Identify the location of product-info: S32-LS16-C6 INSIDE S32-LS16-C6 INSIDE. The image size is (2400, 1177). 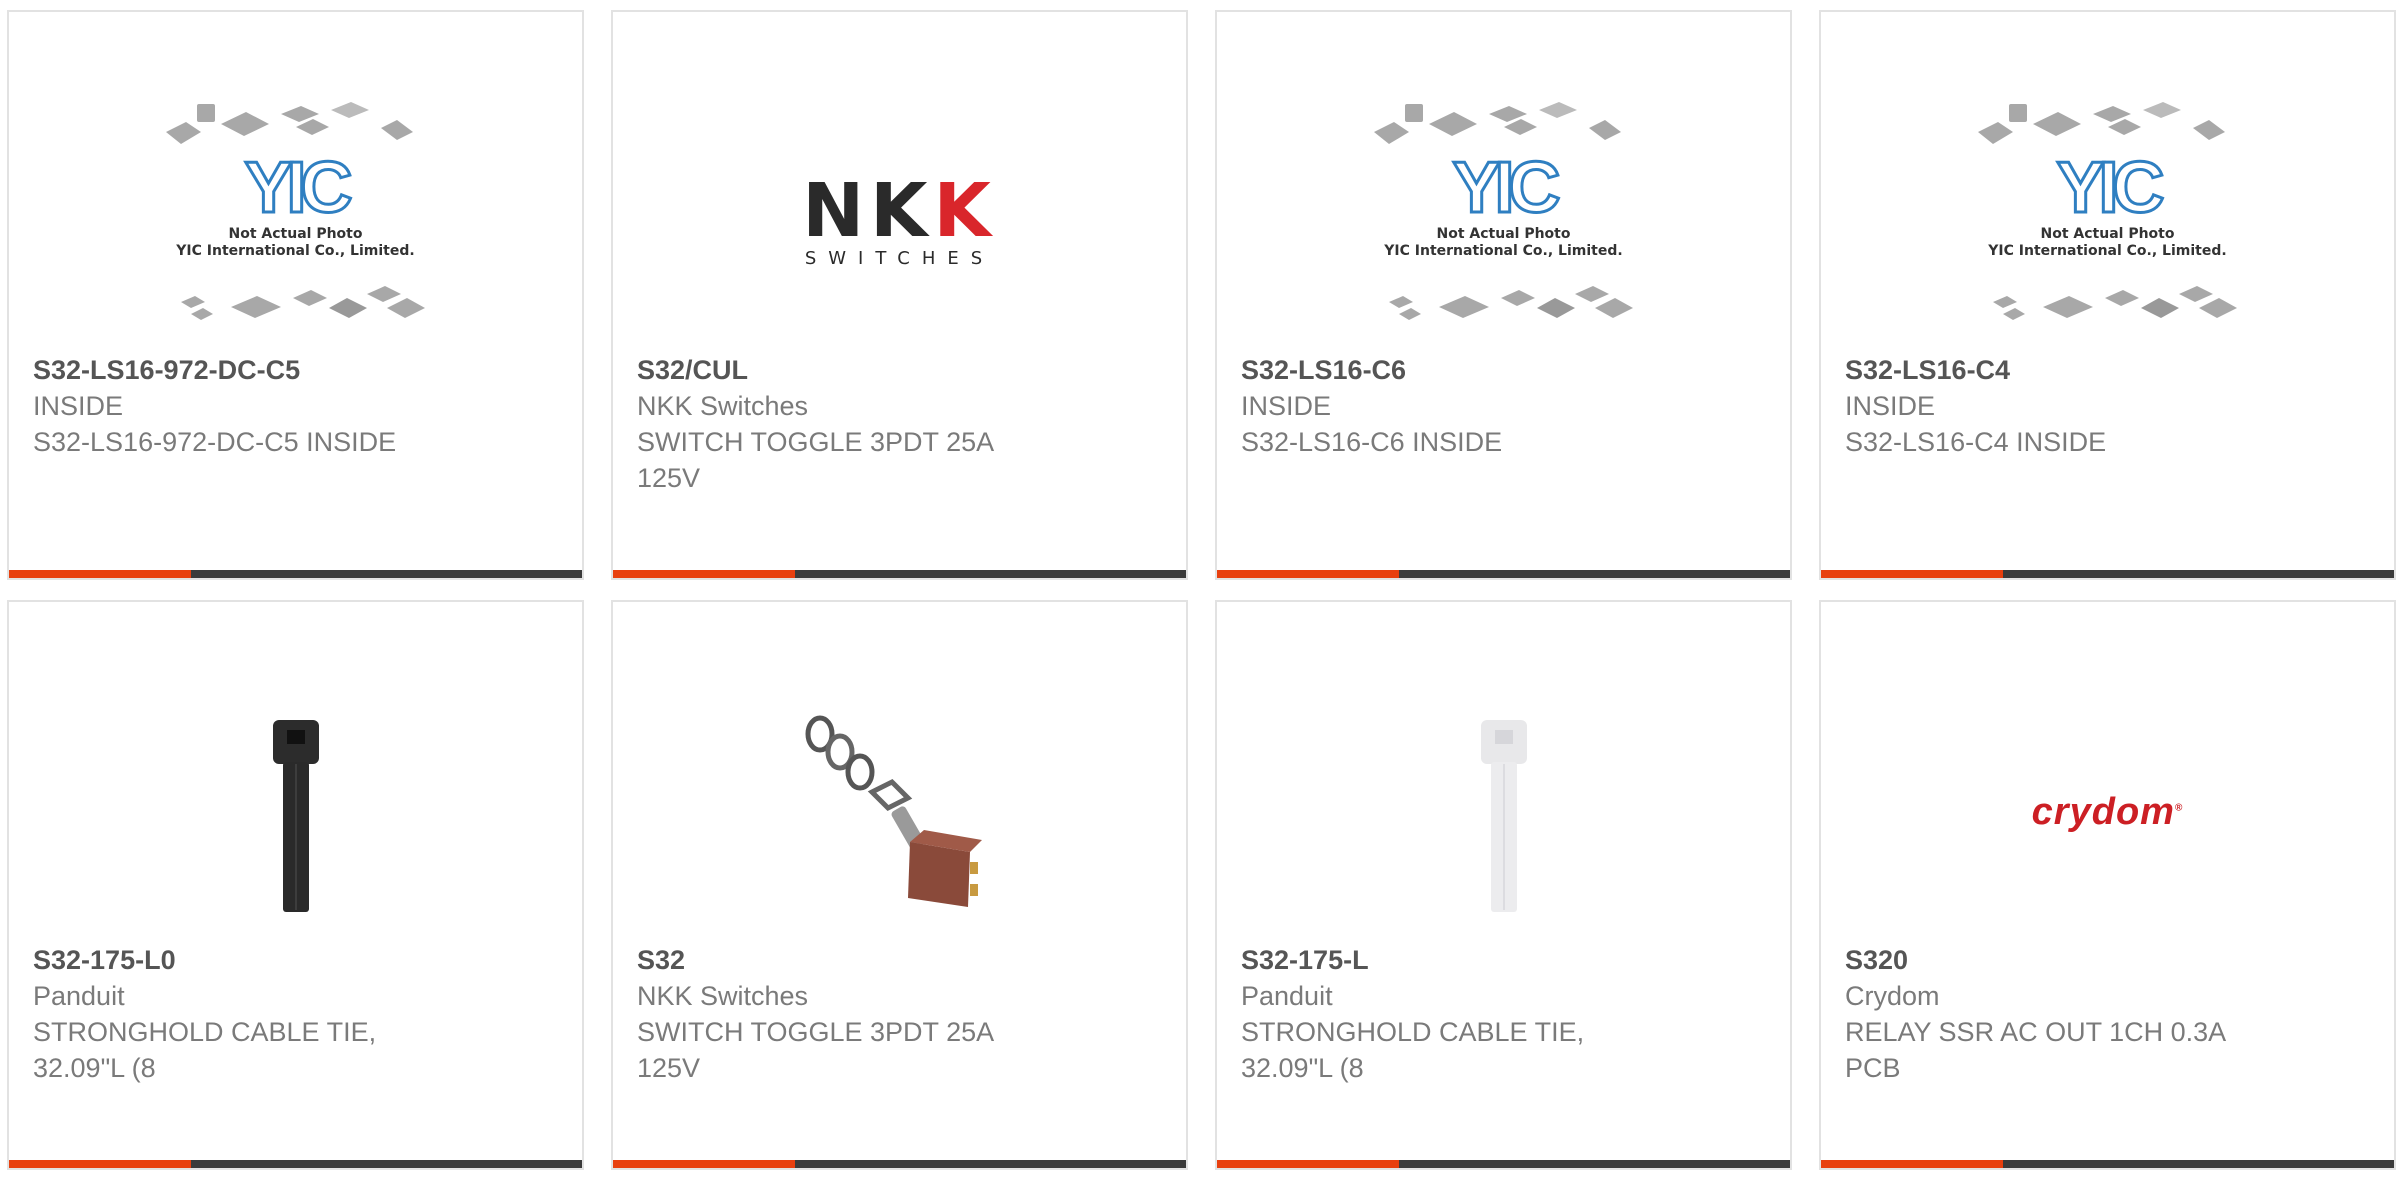
(1503, 406).